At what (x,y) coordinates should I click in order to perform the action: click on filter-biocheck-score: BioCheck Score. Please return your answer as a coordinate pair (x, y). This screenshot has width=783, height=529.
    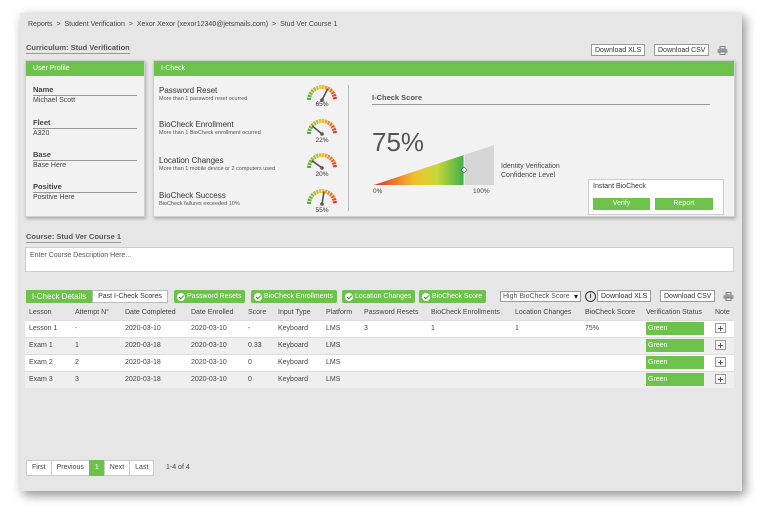
    Looking at the image, I should click on (453, 296).